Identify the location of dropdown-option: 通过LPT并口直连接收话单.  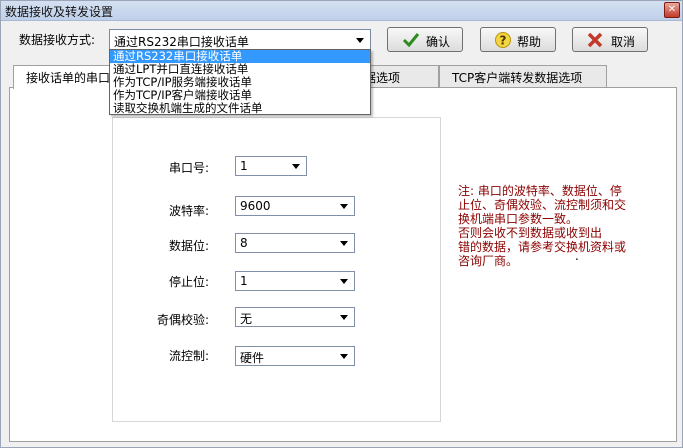
(240, 69).